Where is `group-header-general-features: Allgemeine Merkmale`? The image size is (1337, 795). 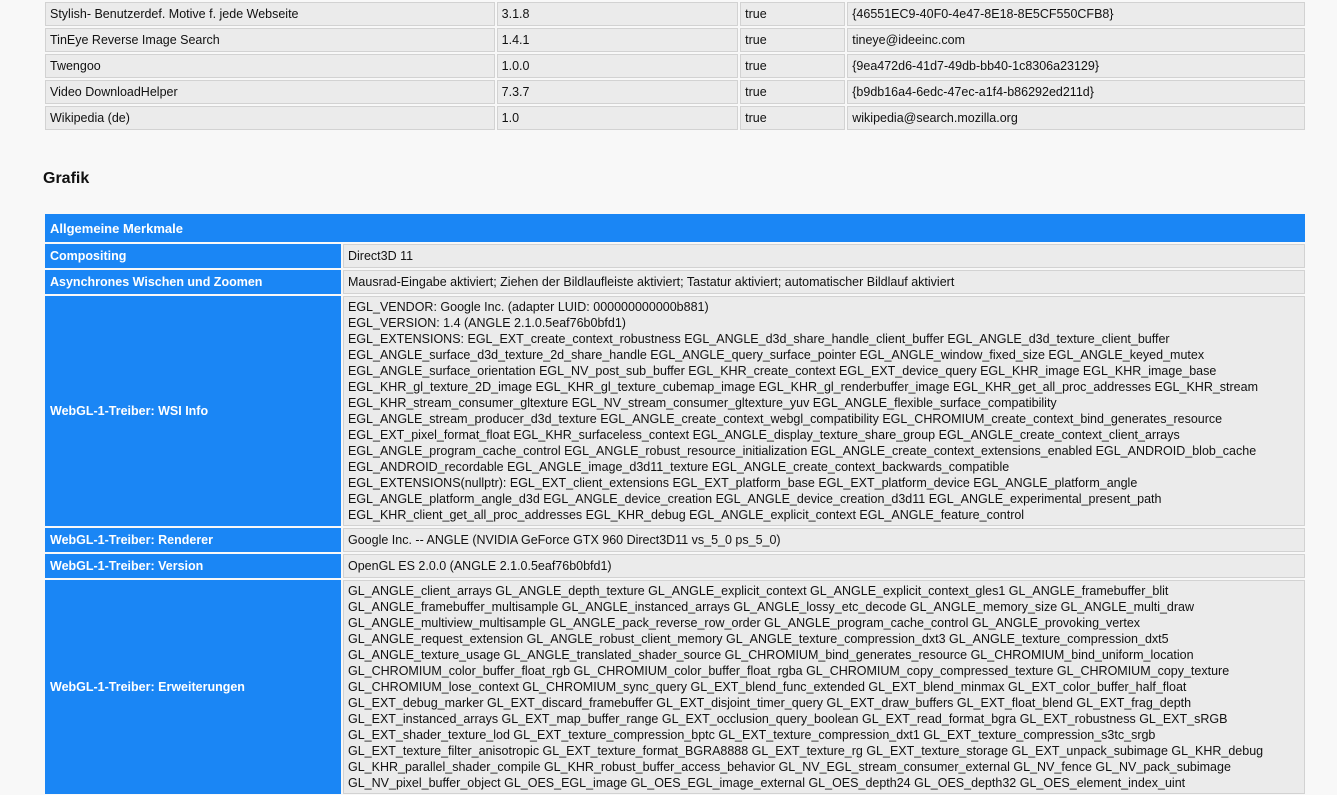
group-header-general-features: Allgemeine Merkmale is located at coordinates (675, 228).